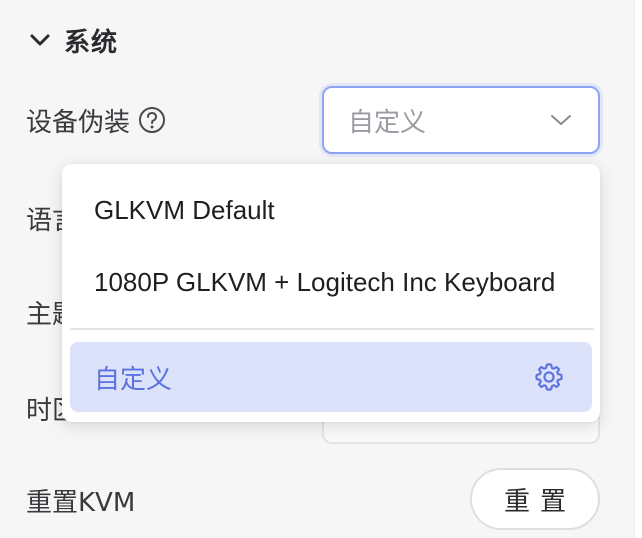 This screenshot has width=642, height=538. I want to click on scrollbar-track, so click(638, 269).